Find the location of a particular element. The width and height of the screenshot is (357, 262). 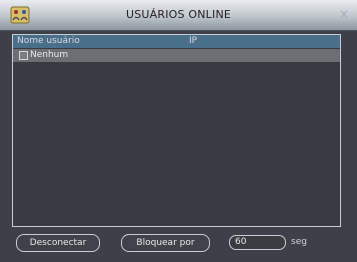

disconnect-button: Desconectar is located at coordinates (58, 243).